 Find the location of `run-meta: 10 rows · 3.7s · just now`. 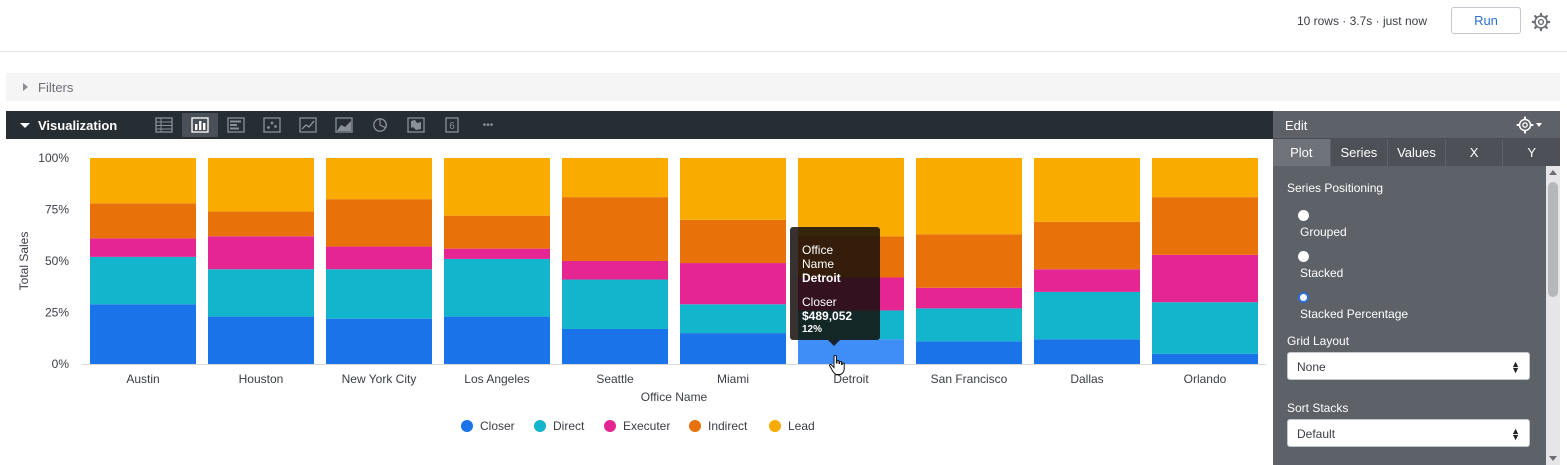

run-meta: 10 rows · 3.7s · just now is located at coordinates (1361, 21).